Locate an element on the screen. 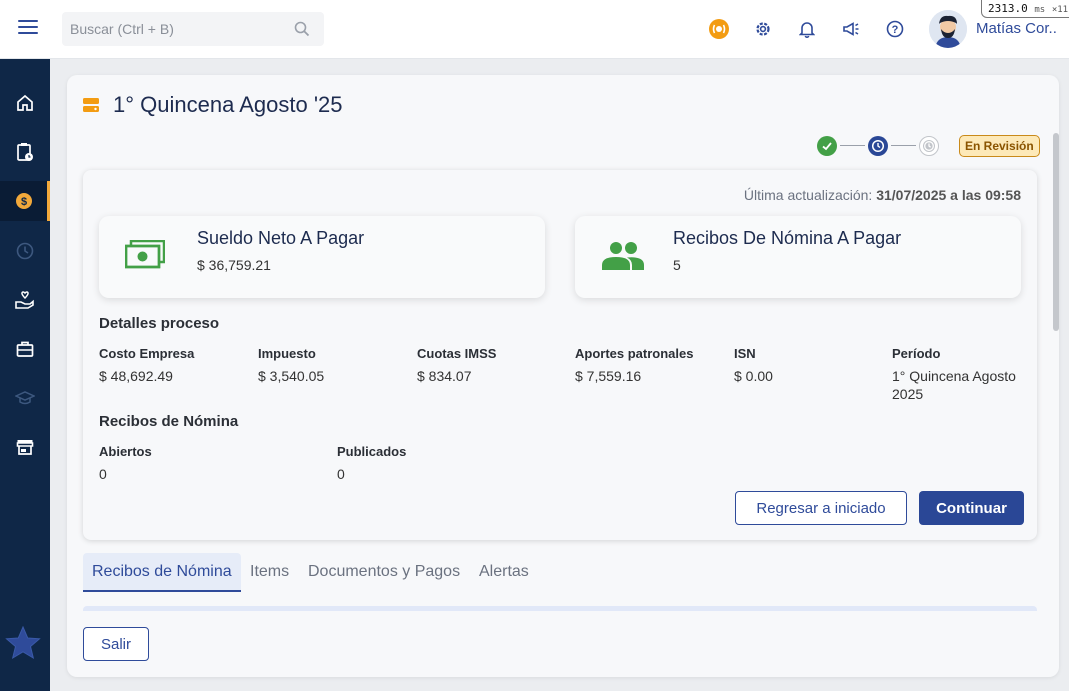 Image resolution: width=1069 pixels, height=691 pixels. top-bar: ? Matías Cor... 2313.0 ms ×11 is located at coordinates (534, 29).